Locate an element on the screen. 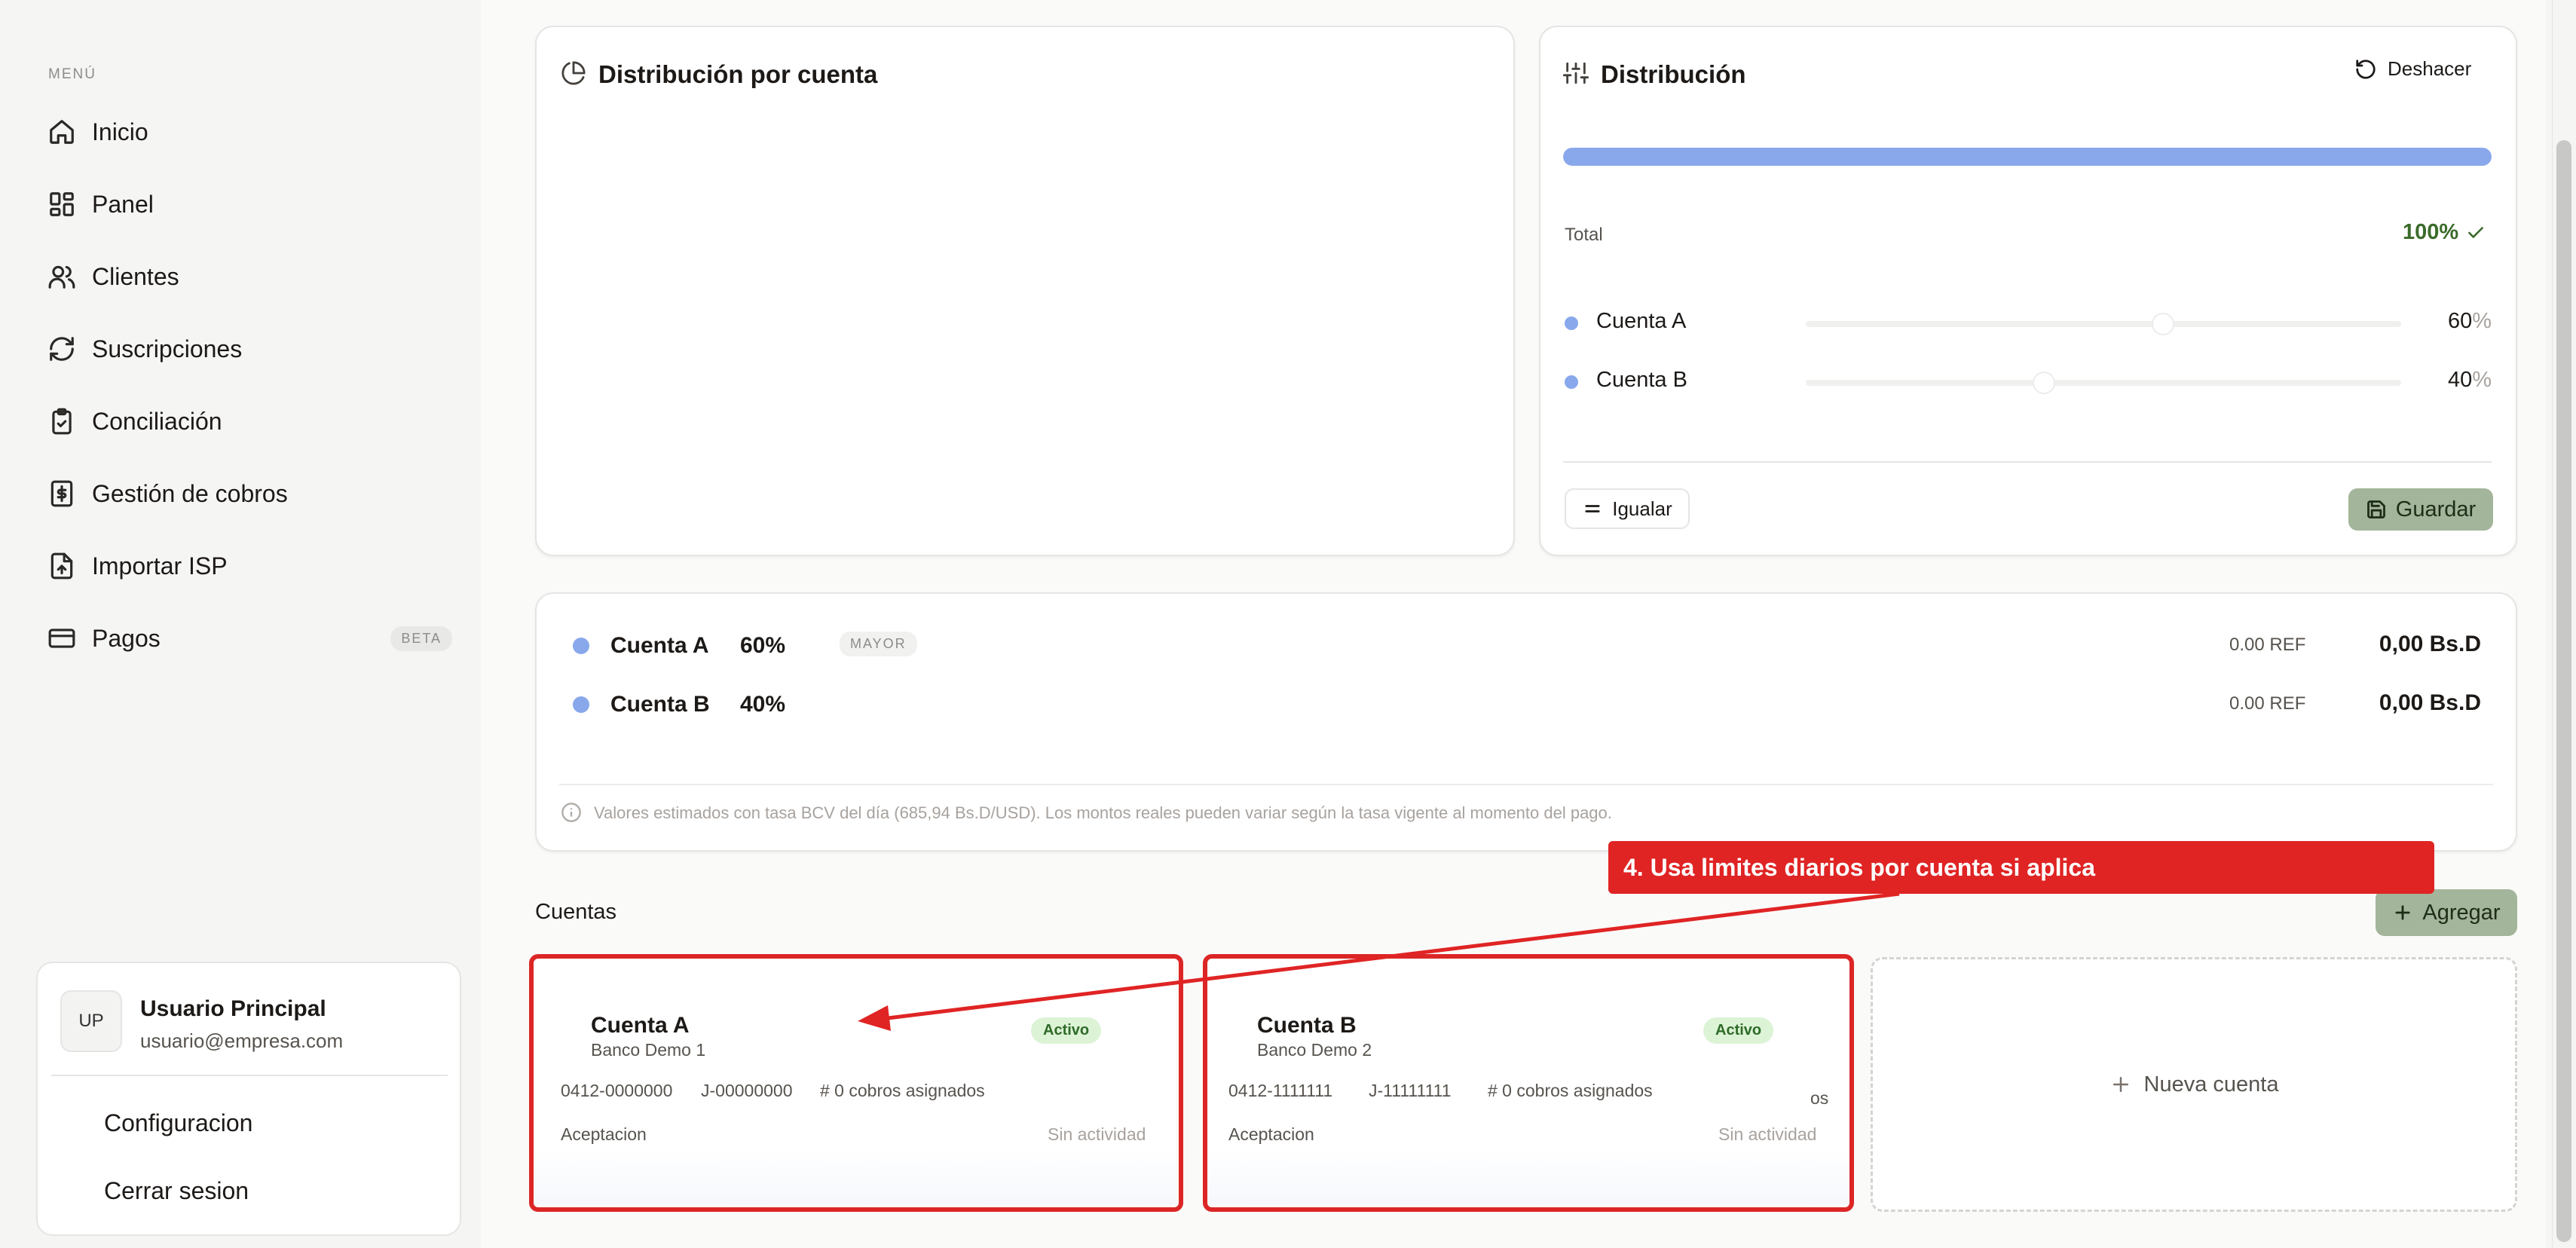 Image resolution: width=2576 pixels, height=1248 pixels. sidebar-item-label: Pagos is located at coordinates (127, 638).